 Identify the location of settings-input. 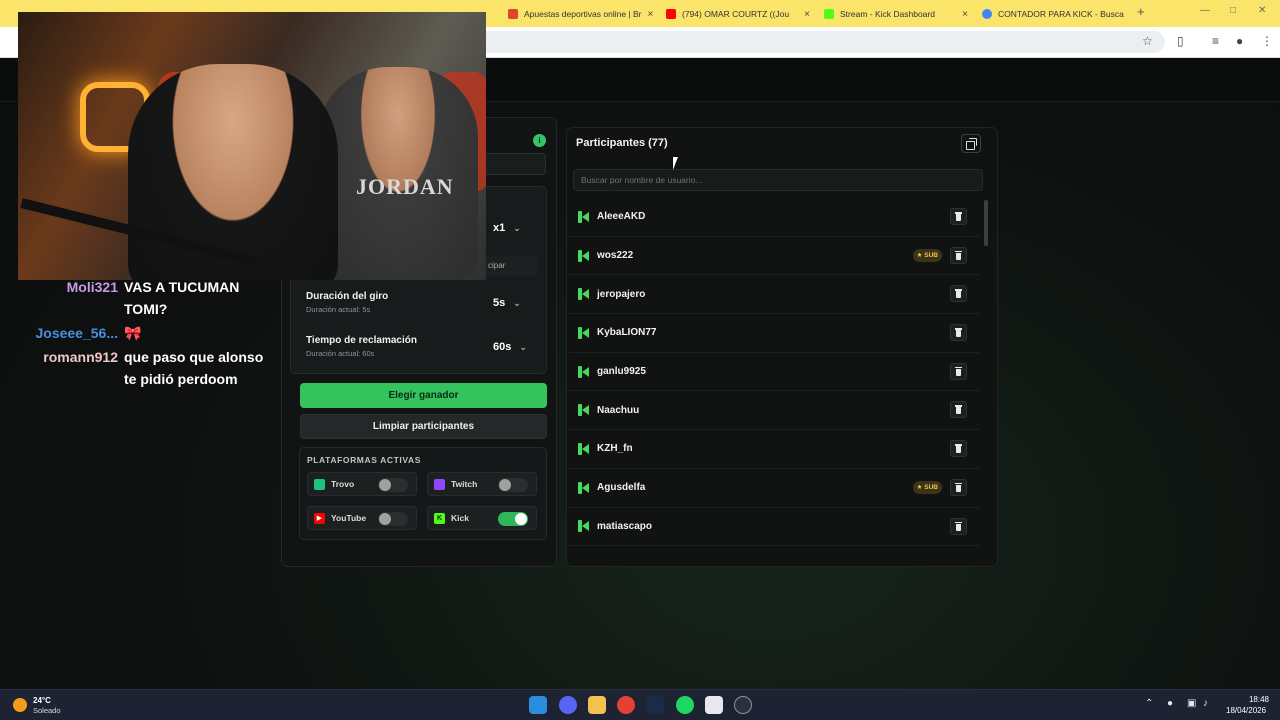
(516, 164).